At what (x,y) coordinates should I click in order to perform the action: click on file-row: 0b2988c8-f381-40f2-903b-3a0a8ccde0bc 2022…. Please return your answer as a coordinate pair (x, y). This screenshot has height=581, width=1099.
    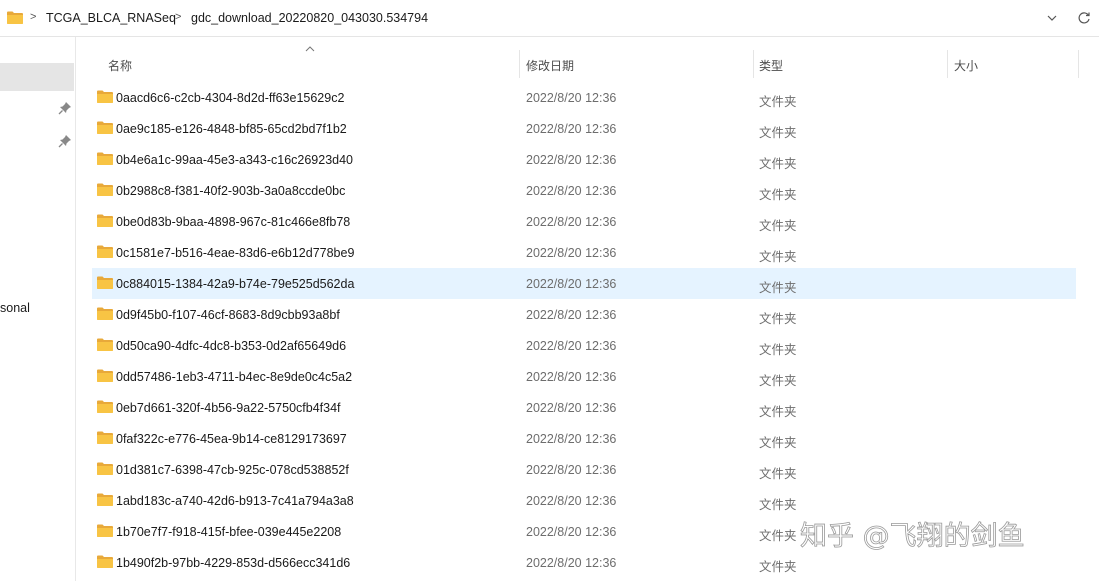
    Looking at the image, I should click on (584, 190).